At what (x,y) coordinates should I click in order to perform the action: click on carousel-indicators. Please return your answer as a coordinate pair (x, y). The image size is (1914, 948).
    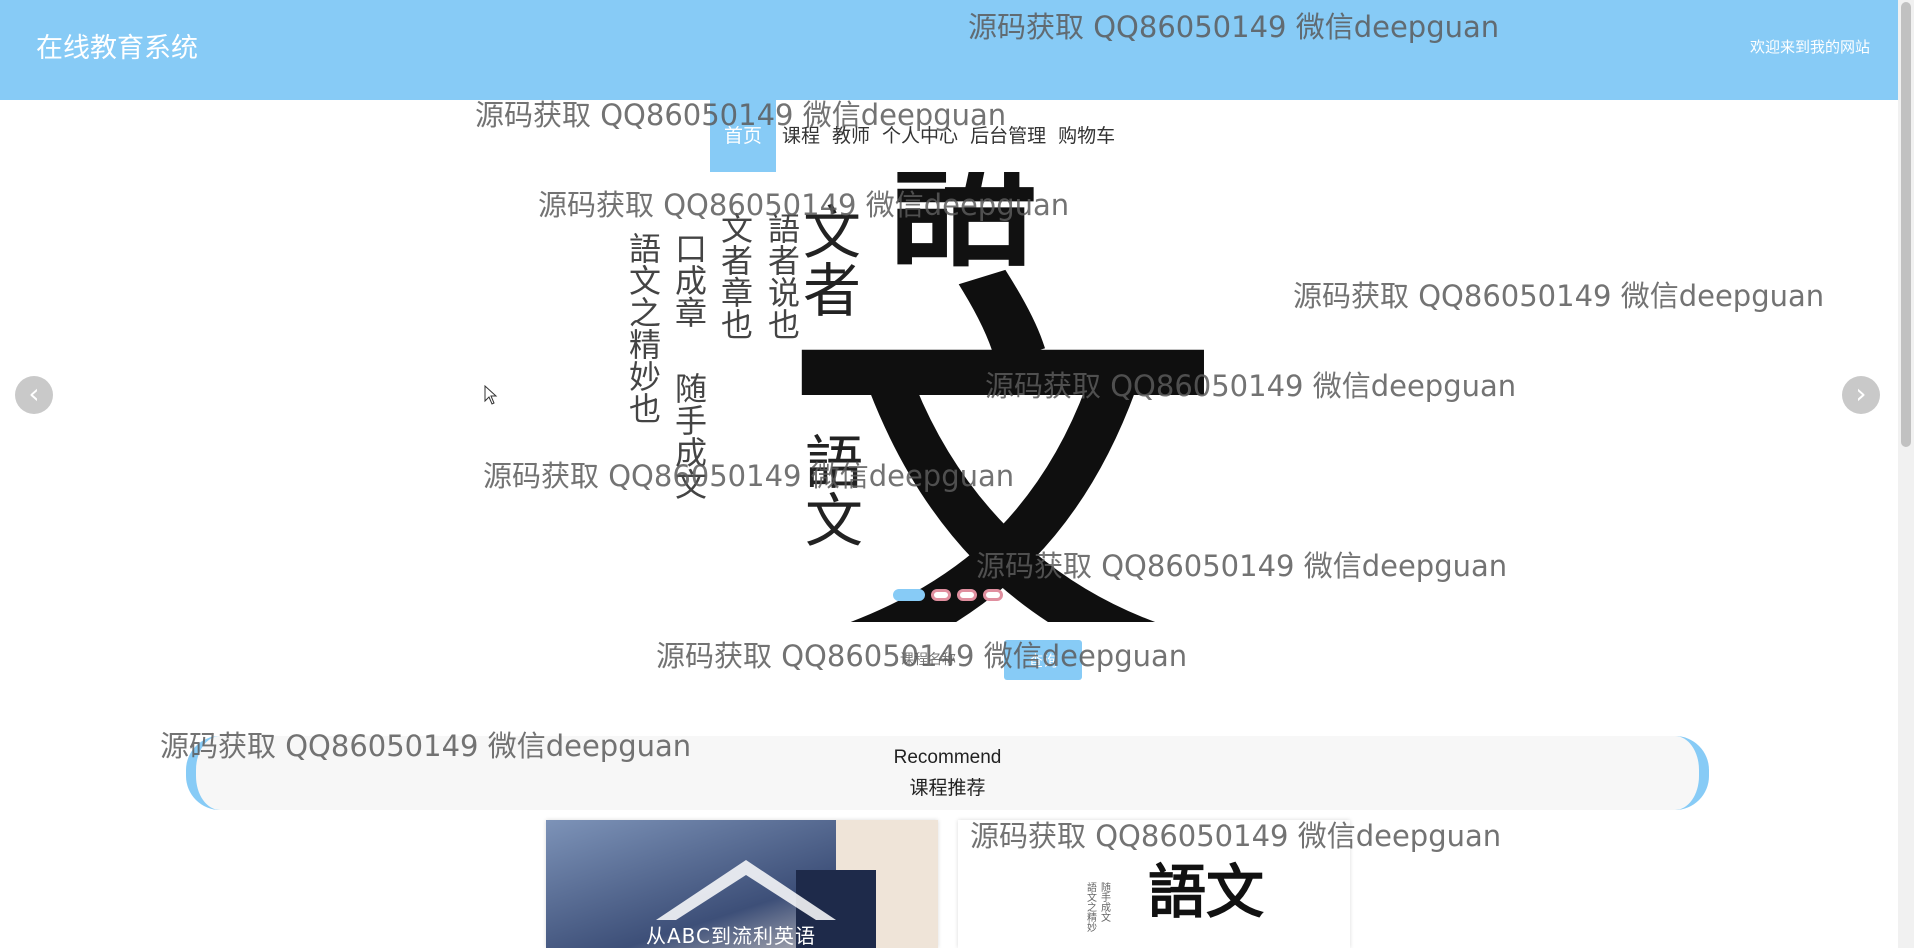
    Looking at the image, I should click on (948, 595).